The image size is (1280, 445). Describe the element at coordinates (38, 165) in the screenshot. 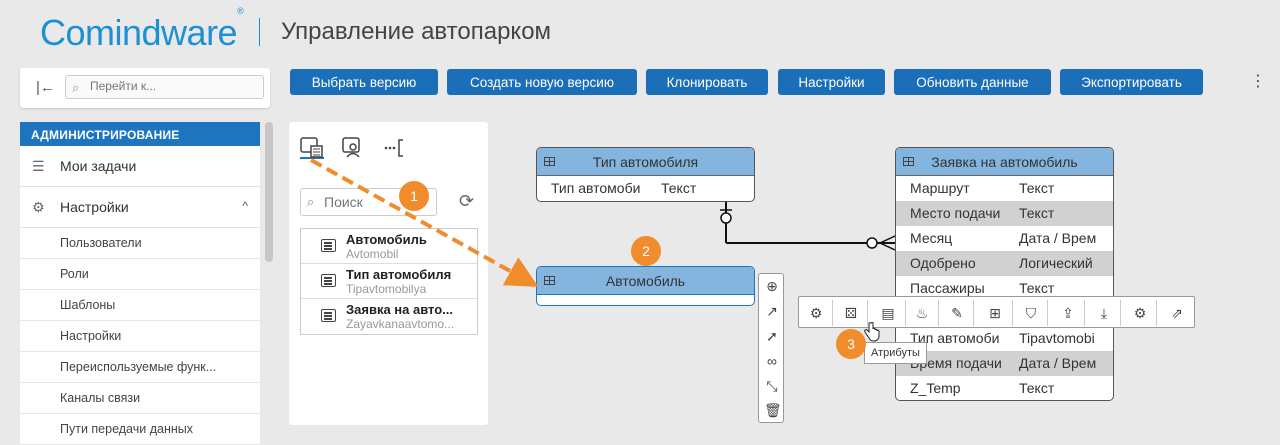

I see `tasks-icon: ☰` at that location.